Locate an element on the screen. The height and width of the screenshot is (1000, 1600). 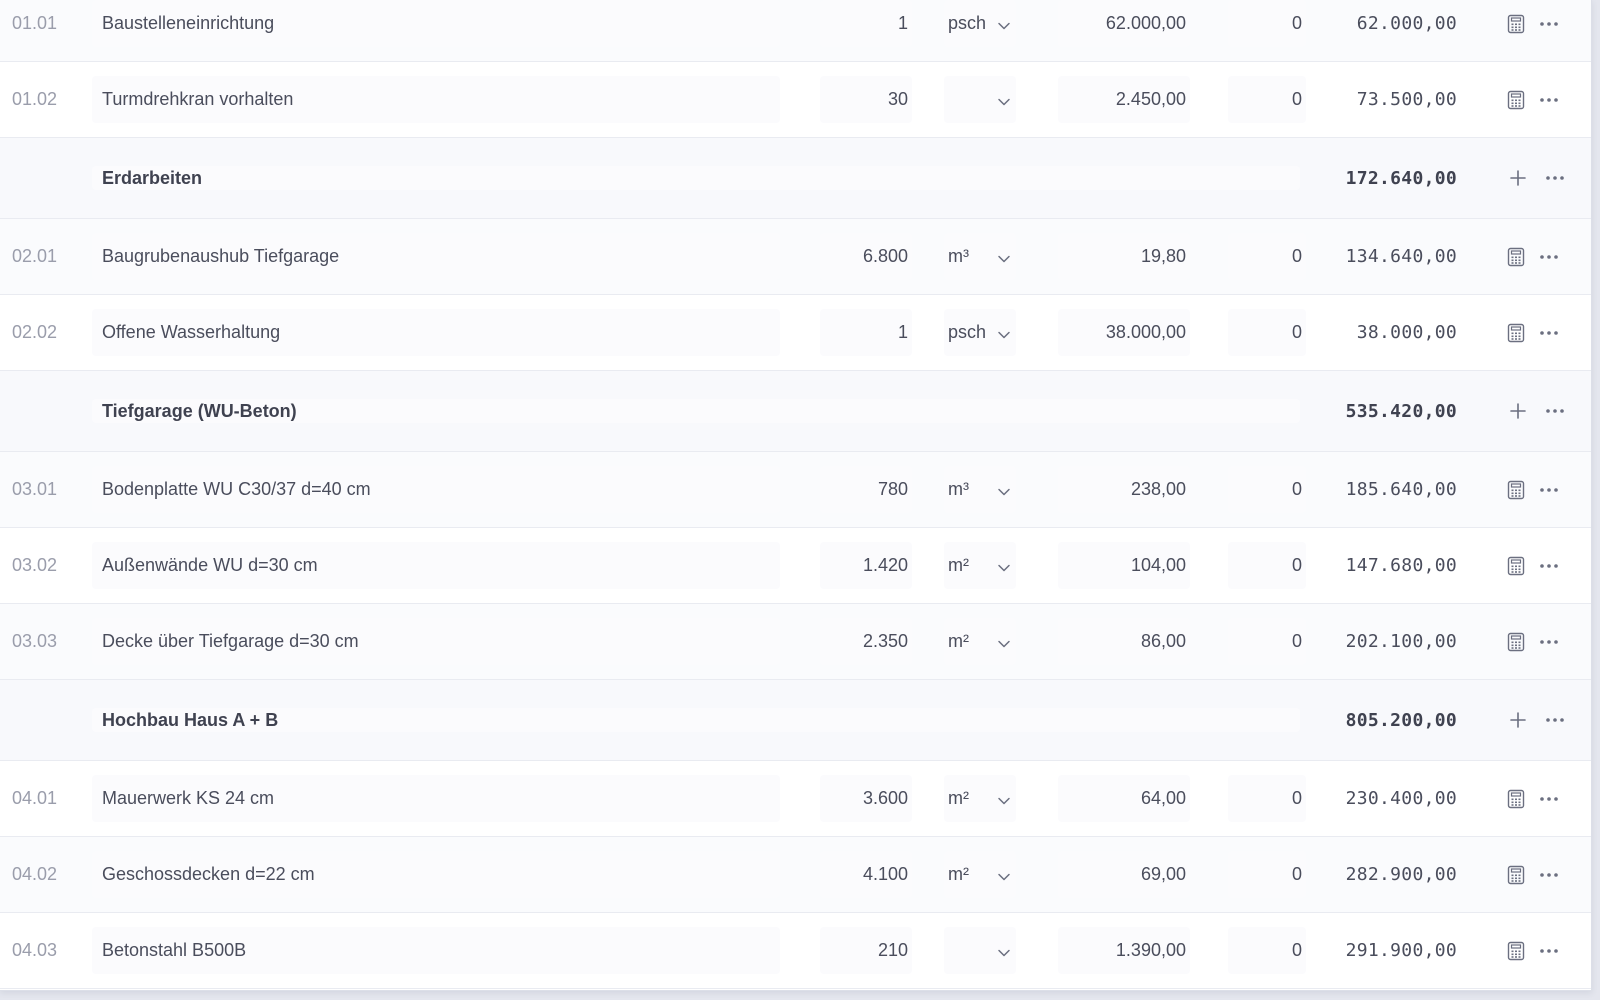
group-title-field: Erdarbeiten is located at coordinates (696, 178).